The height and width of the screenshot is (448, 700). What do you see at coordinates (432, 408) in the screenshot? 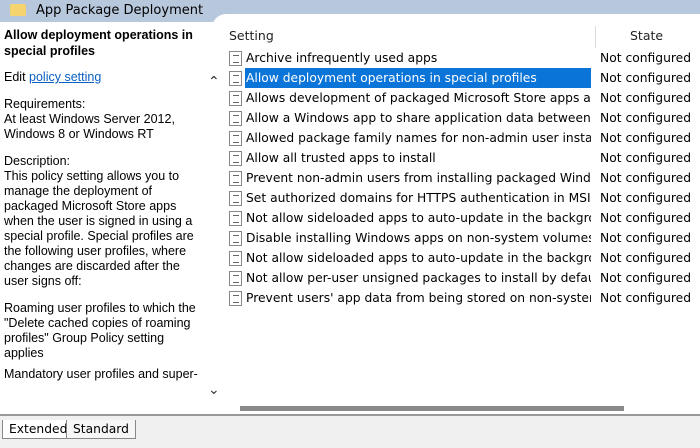
I see `horizontal-scrollbar-thumb` at bounding box center [432, 408].